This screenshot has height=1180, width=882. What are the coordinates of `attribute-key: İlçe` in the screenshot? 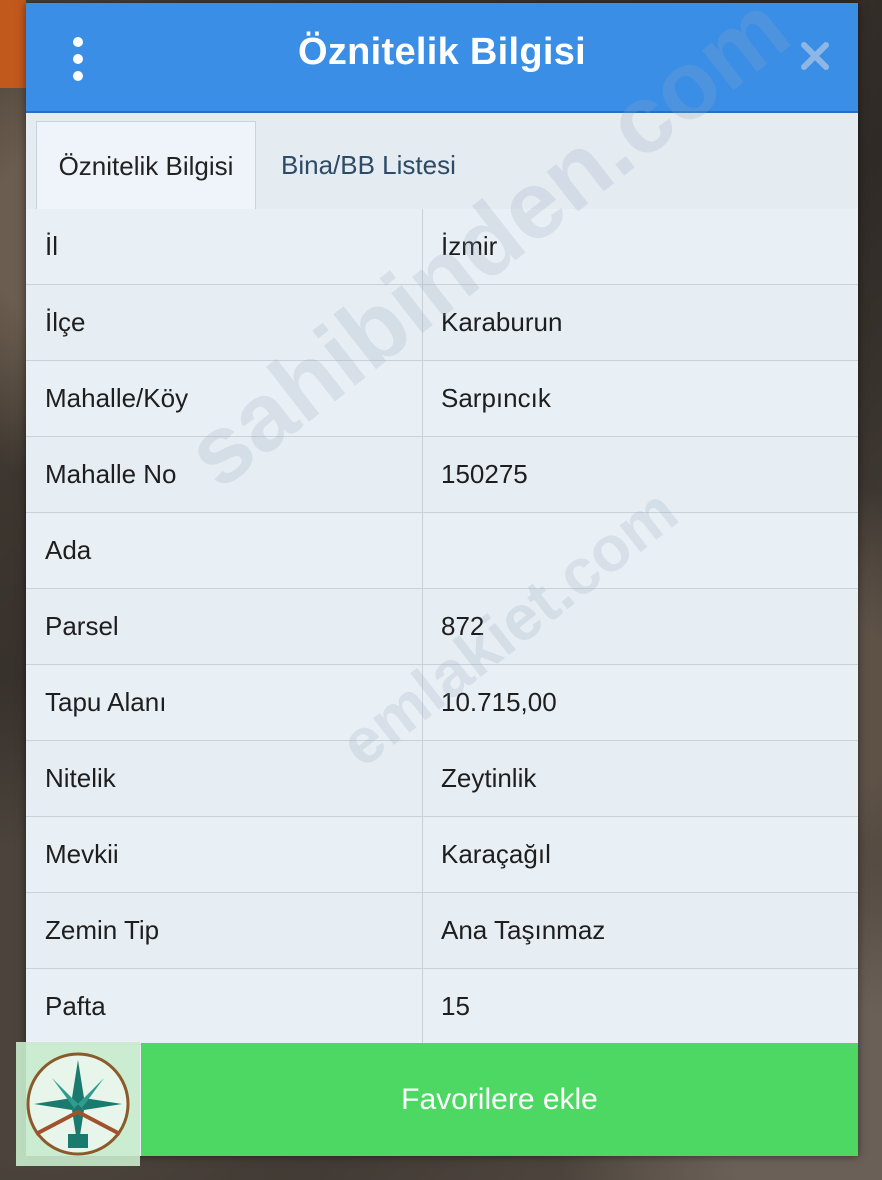 It's located at (224, 322).